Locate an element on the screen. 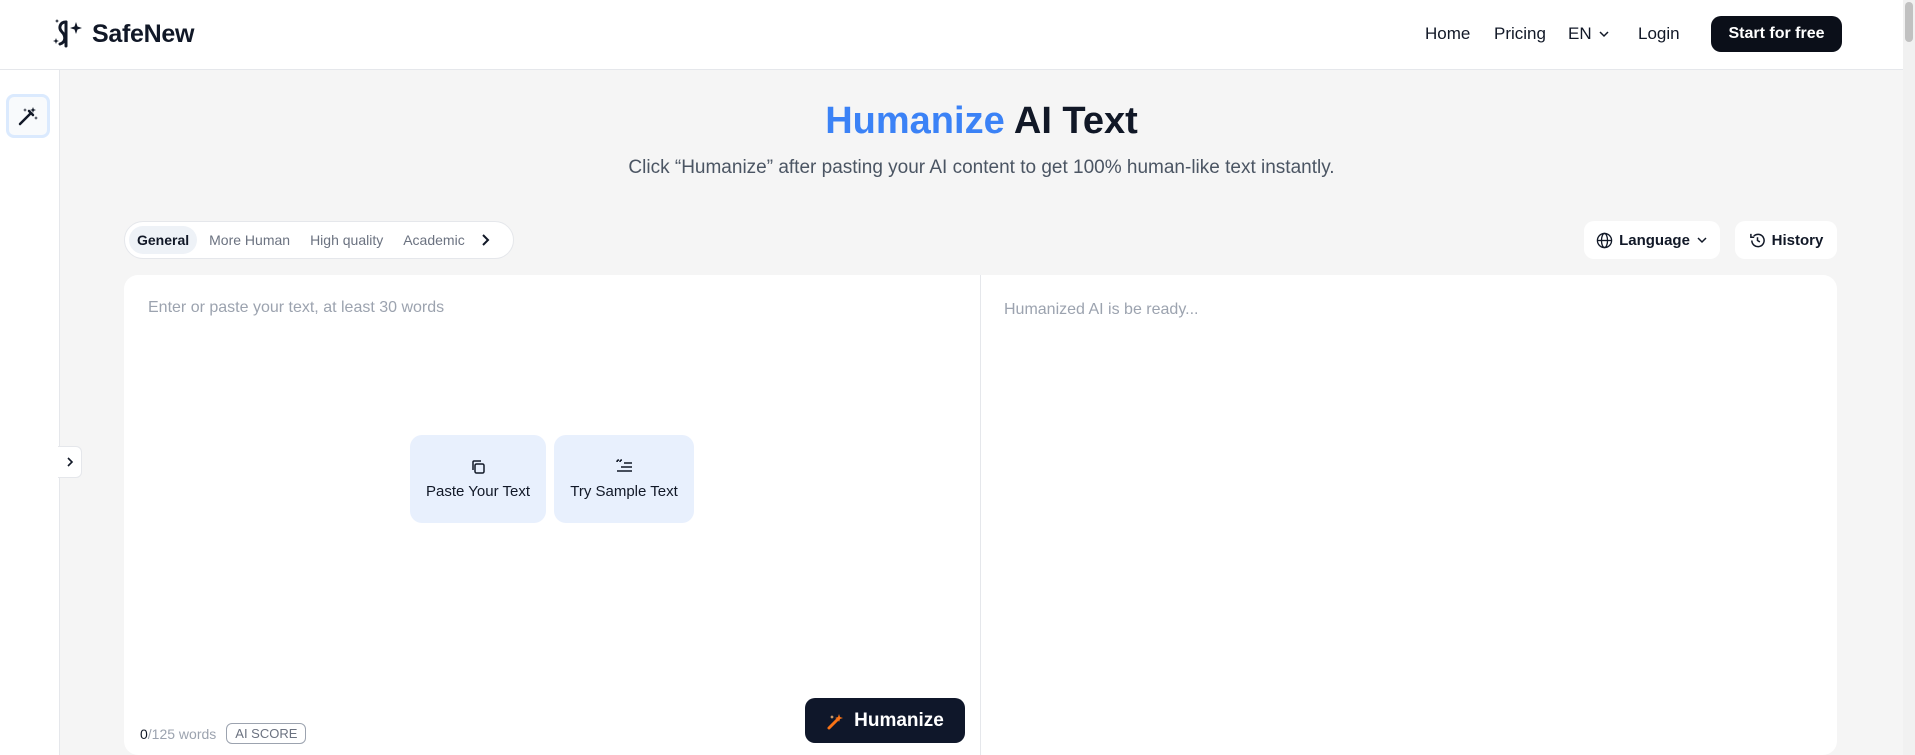 This screenshot has height=755, width=1915. title-accent: Humanize is located at coordinates (915, 121).